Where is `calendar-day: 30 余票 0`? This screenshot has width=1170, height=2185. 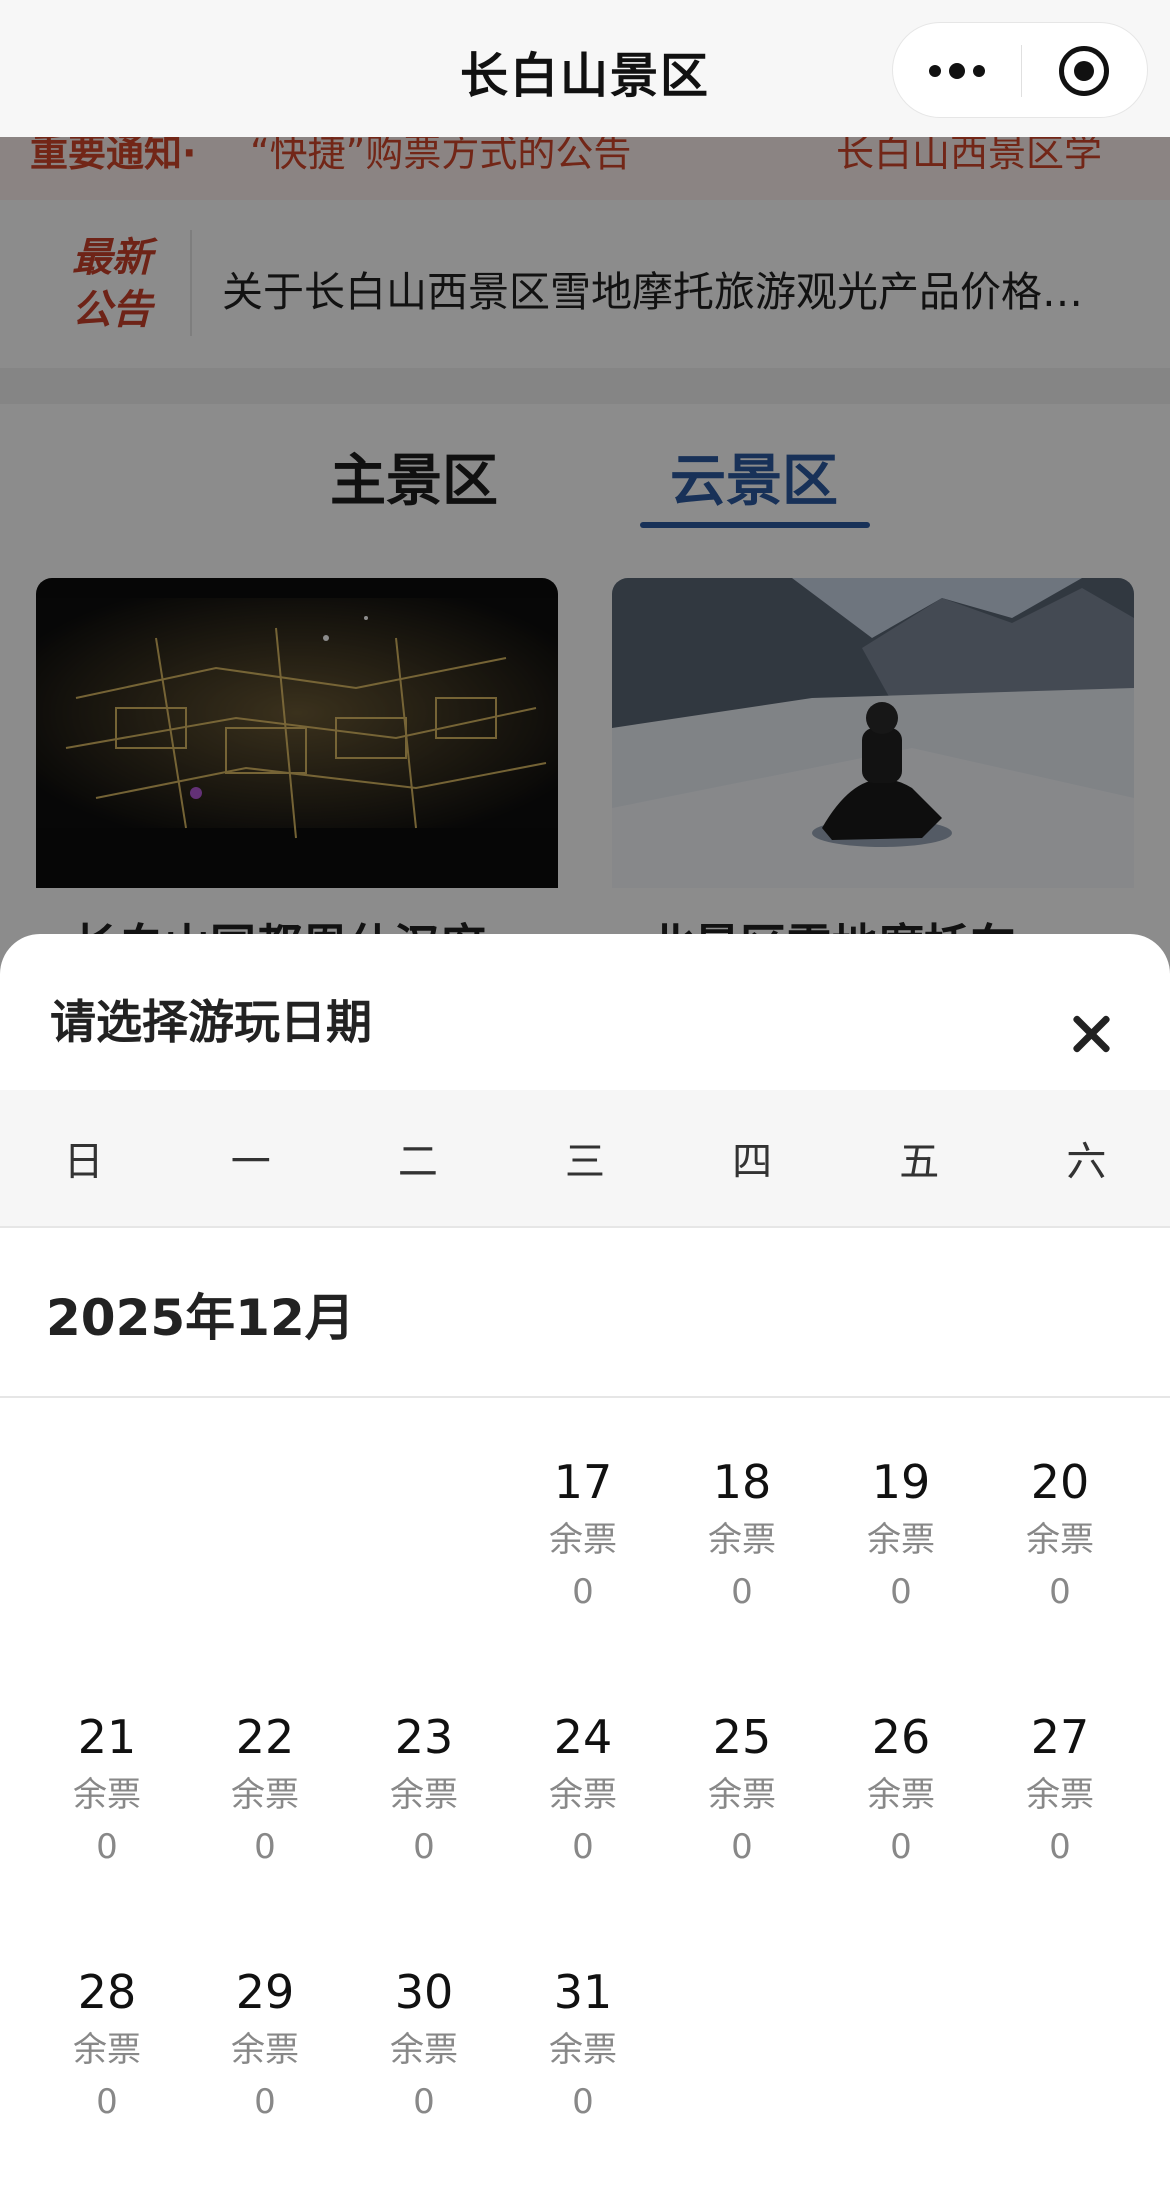
calendar-day: 30 余票 0 is located at coordinates (424, 2044).